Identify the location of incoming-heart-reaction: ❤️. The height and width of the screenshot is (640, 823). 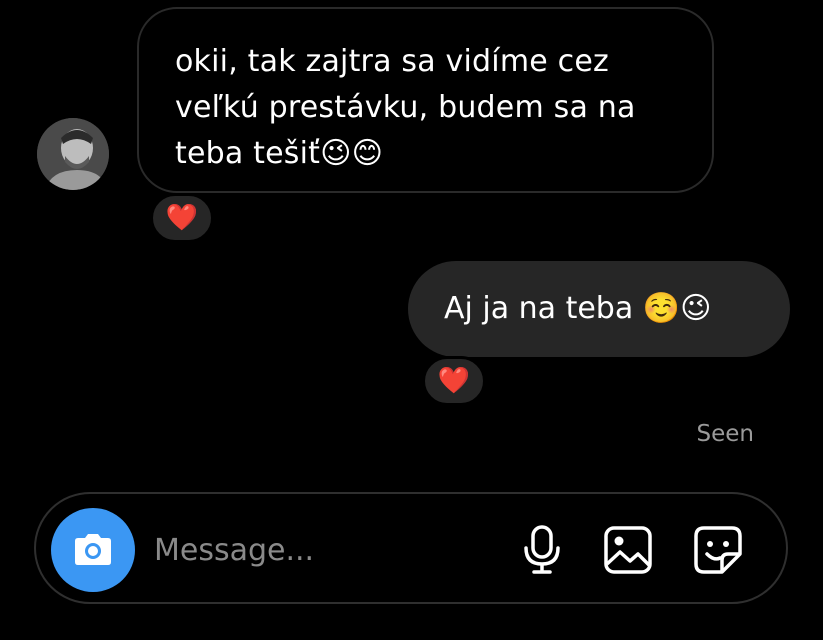
(182, 218).